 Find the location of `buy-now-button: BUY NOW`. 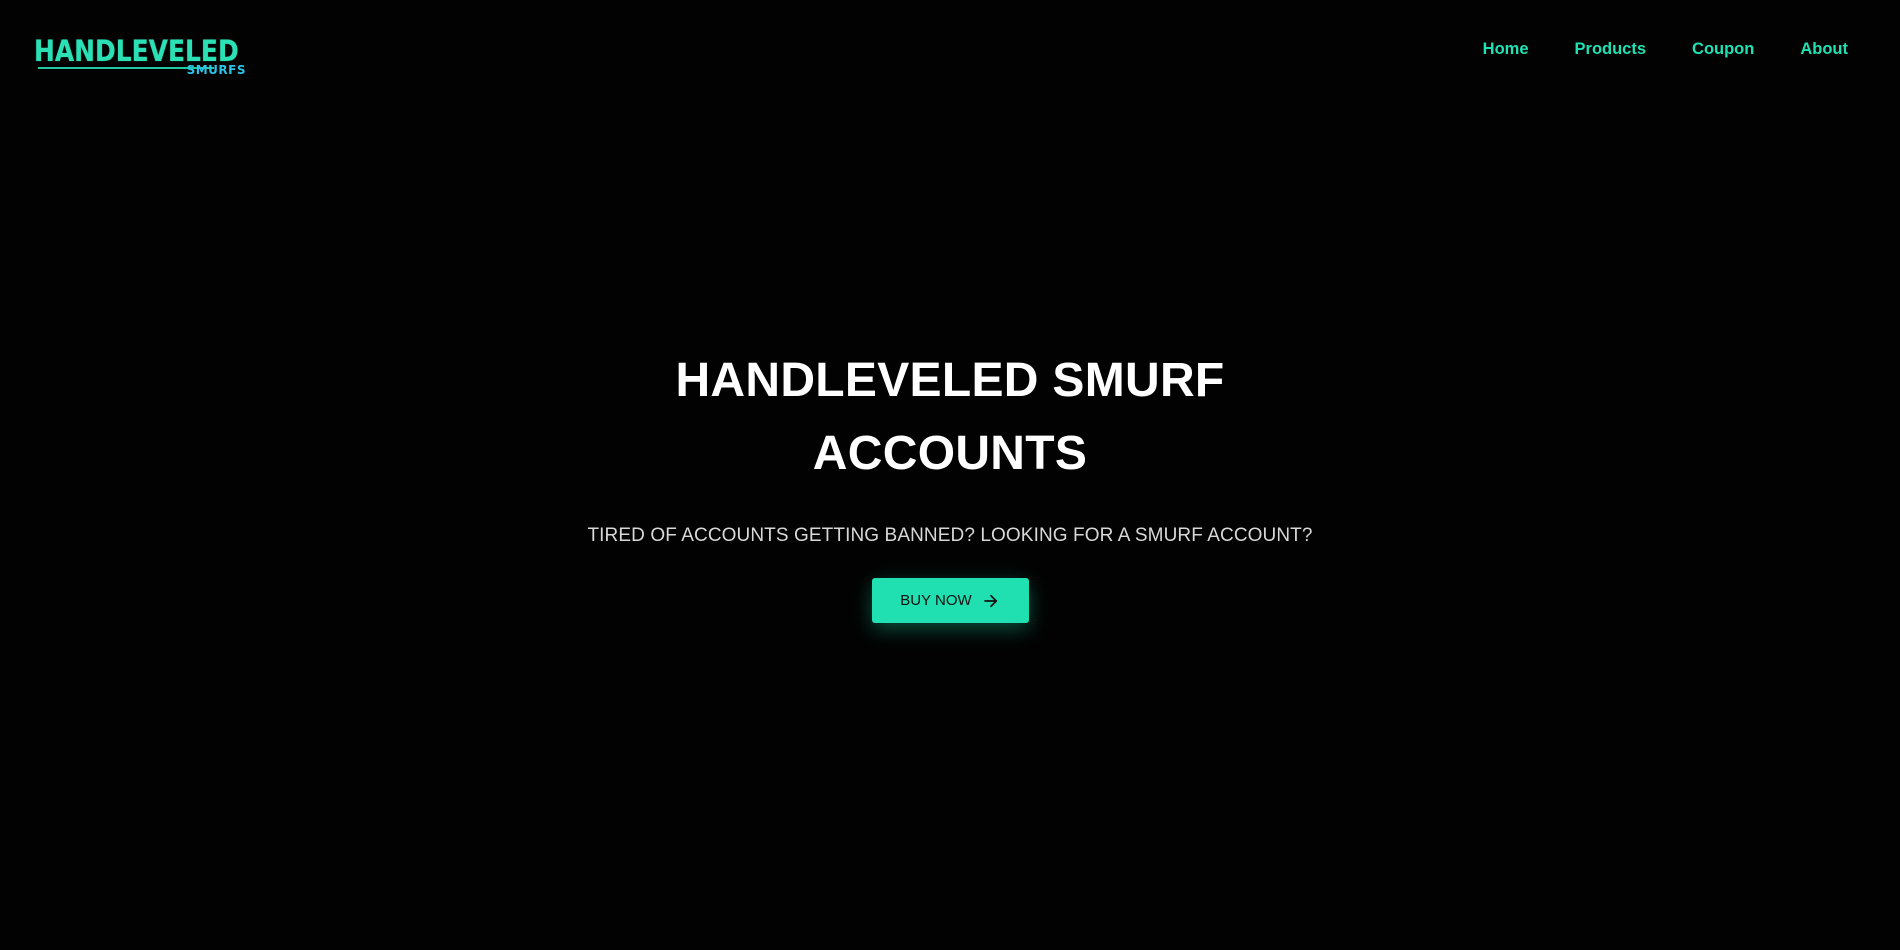

buy-now-button: BUY NOW is located at coordinates (950, 600).